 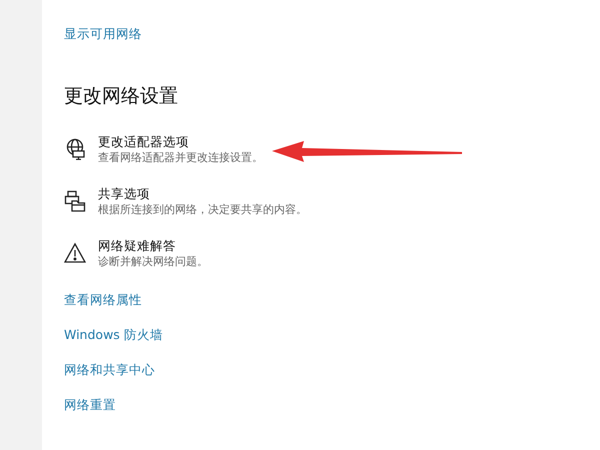 What do you see at coordinates (180, 142) in the screenshot?
I see `option-title: 更改适配器选项` at bounding box center [180, 142].